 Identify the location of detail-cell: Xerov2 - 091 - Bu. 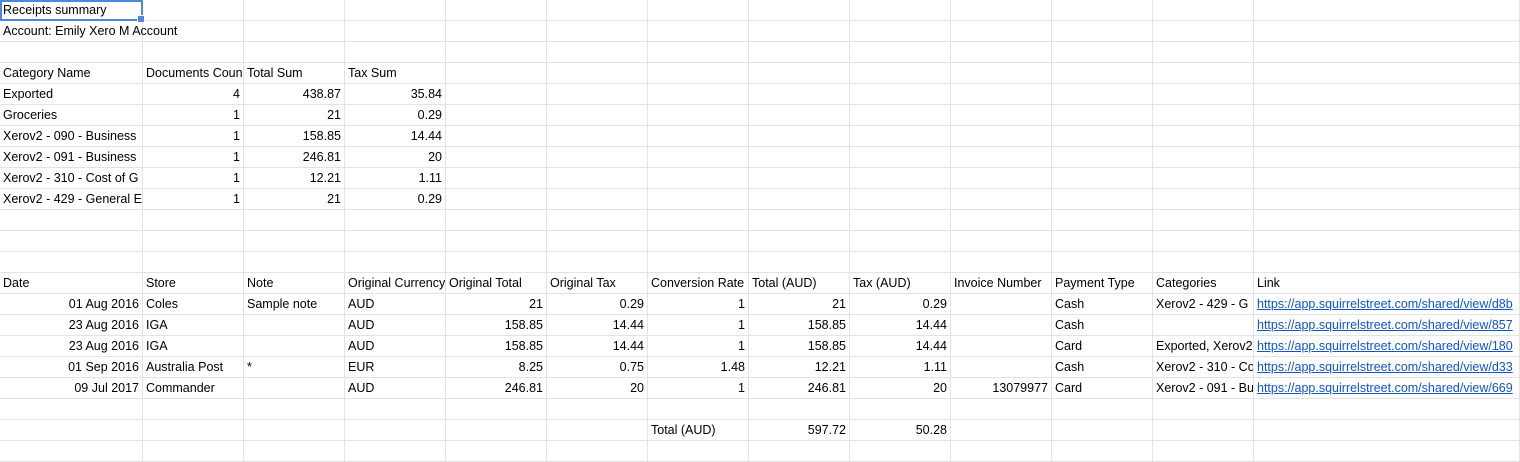
(1203, 388).